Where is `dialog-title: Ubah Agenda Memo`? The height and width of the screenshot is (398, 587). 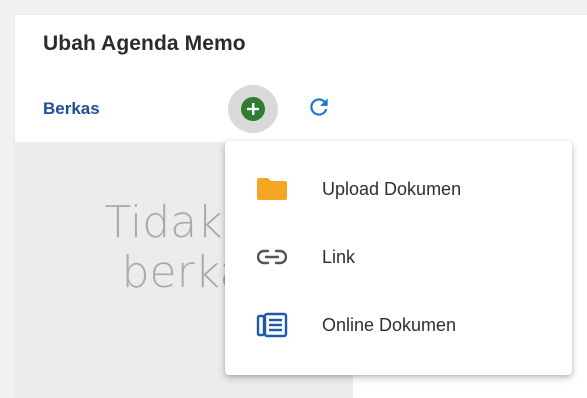 dialog-title: Ubah Agenda Memo is located at coordinates (144, 43).